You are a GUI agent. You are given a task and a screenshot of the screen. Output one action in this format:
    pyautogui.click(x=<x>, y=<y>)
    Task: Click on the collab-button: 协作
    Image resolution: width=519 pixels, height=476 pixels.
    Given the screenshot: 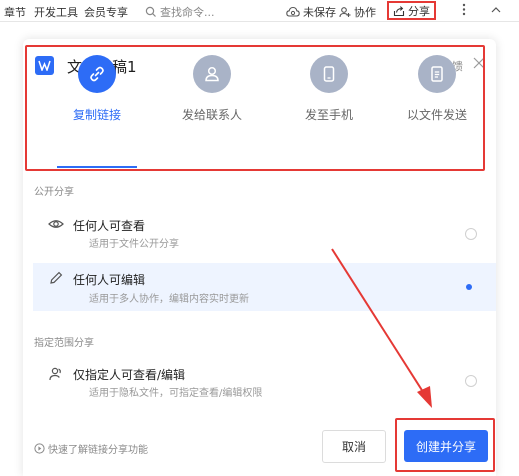 What is the action you would take?
    pyautogui.click(x=357, y=12)
    